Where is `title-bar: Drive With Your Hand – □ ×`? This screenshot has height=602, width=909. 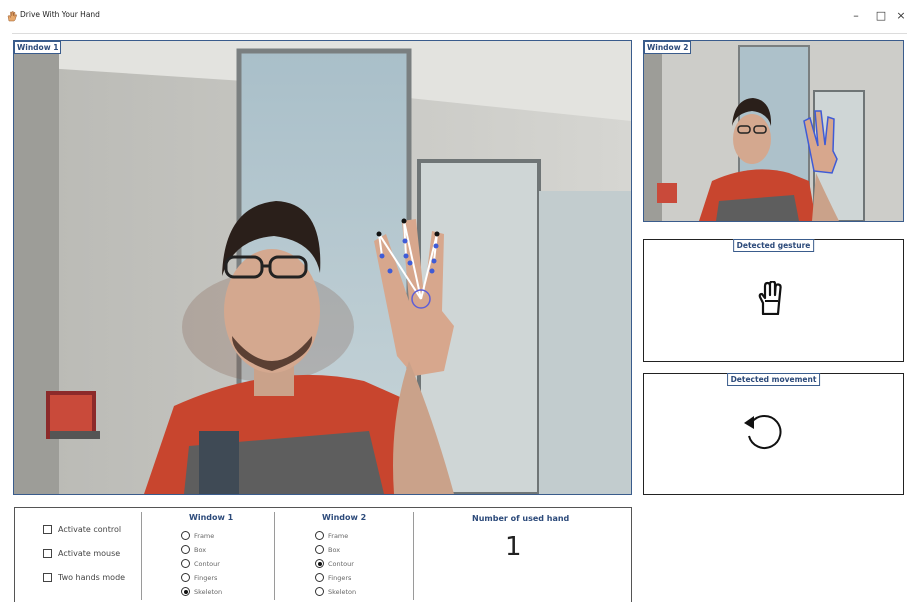
title-bar: Drive With Your Hand – □ × is located at coordinates (454, 16).